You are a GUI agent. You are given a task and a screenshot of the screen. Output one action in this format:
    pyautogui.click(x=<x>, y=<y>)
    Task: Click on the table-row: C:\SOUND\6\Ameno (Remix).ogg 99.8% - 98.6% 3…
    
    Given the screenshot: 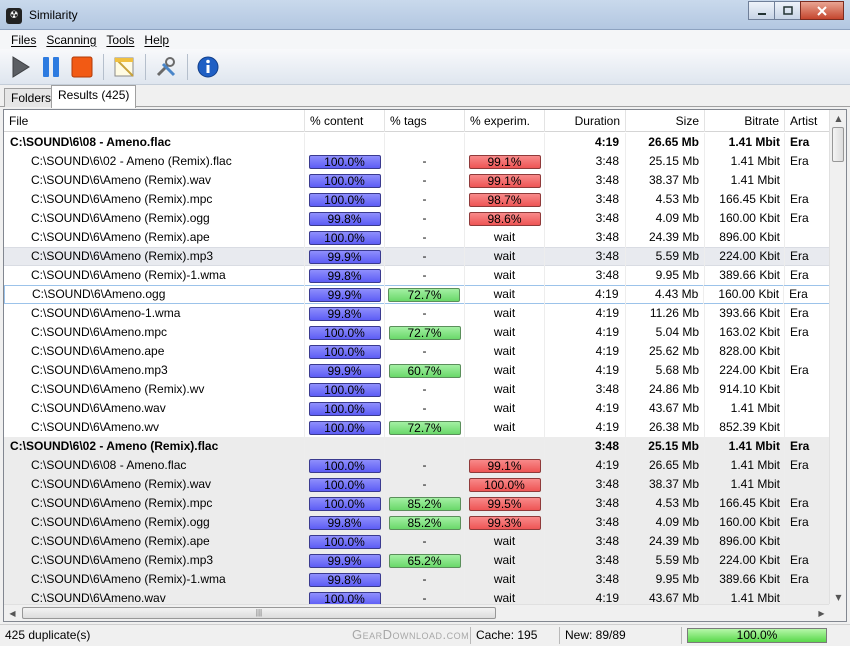 What is the action you would take?
    pyautogui.click(x=417, y=218)
    